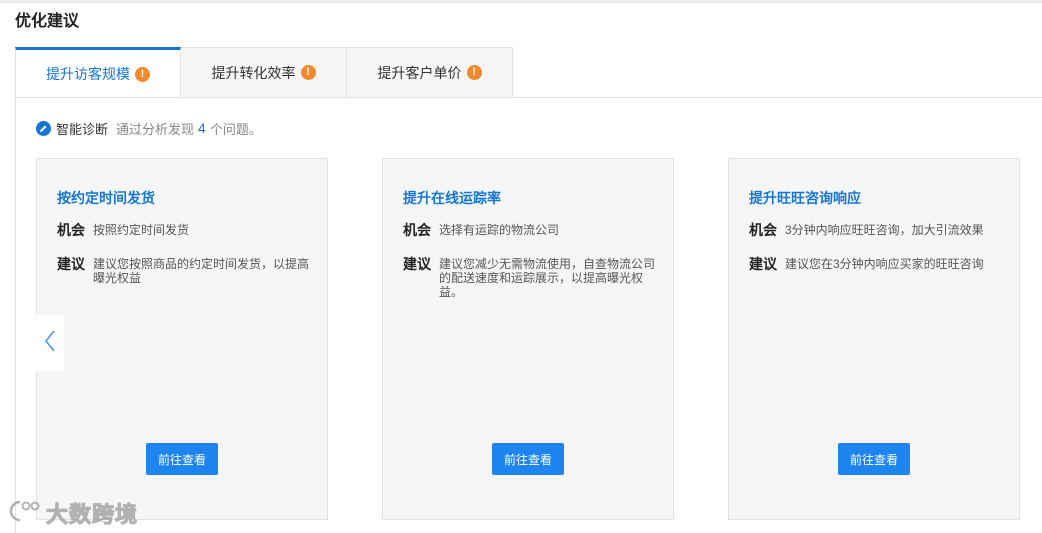  What do you see at coordinates (25, 513) in the screenshot?
I see `watermark-logo-icon` at bounding box center [25, 513].